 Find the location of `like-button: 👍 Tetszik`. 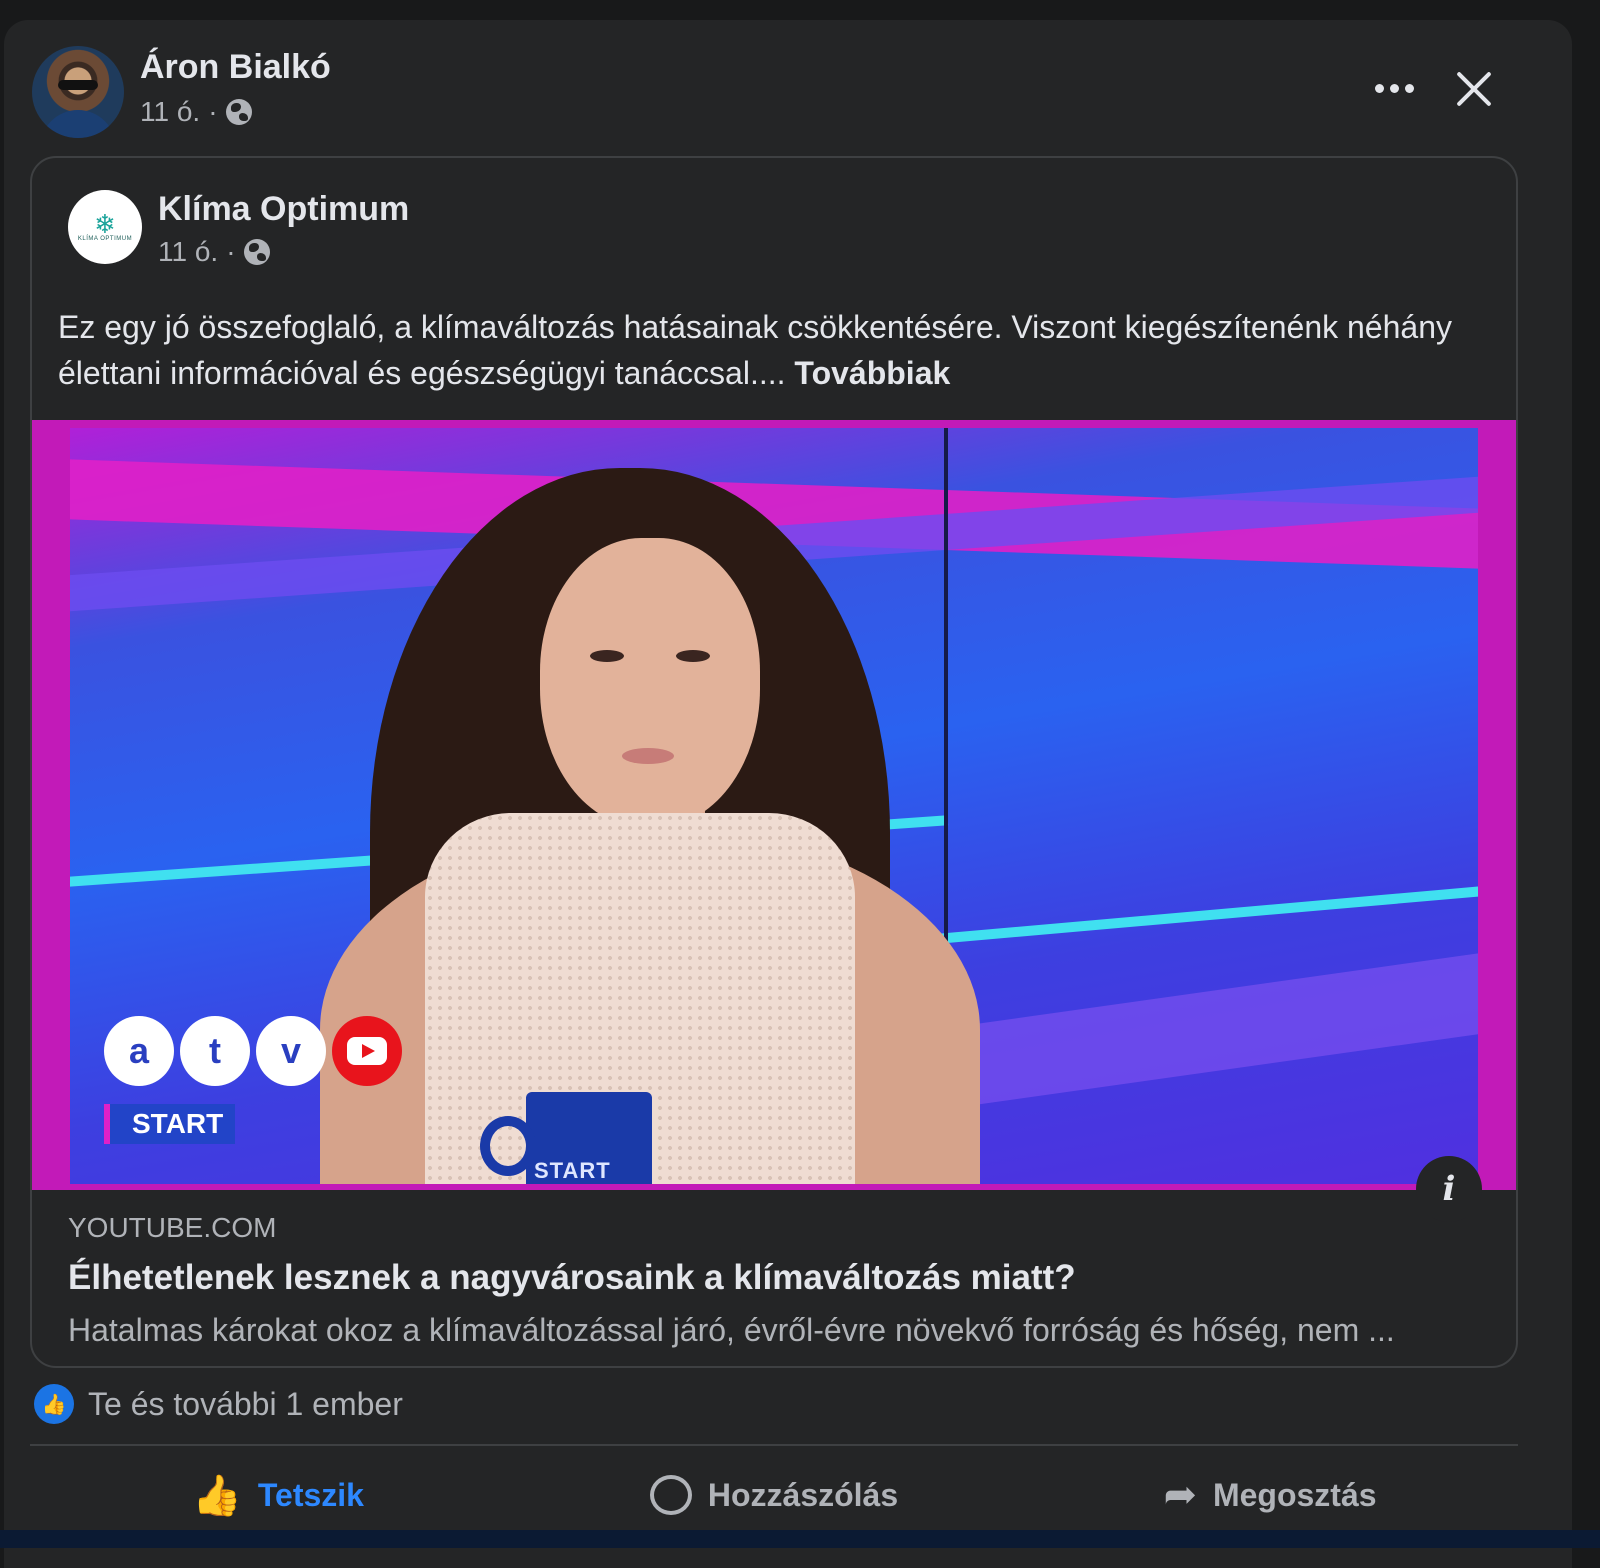

like-button: 👍 Tetszik is located at coordinates (278, 1495).